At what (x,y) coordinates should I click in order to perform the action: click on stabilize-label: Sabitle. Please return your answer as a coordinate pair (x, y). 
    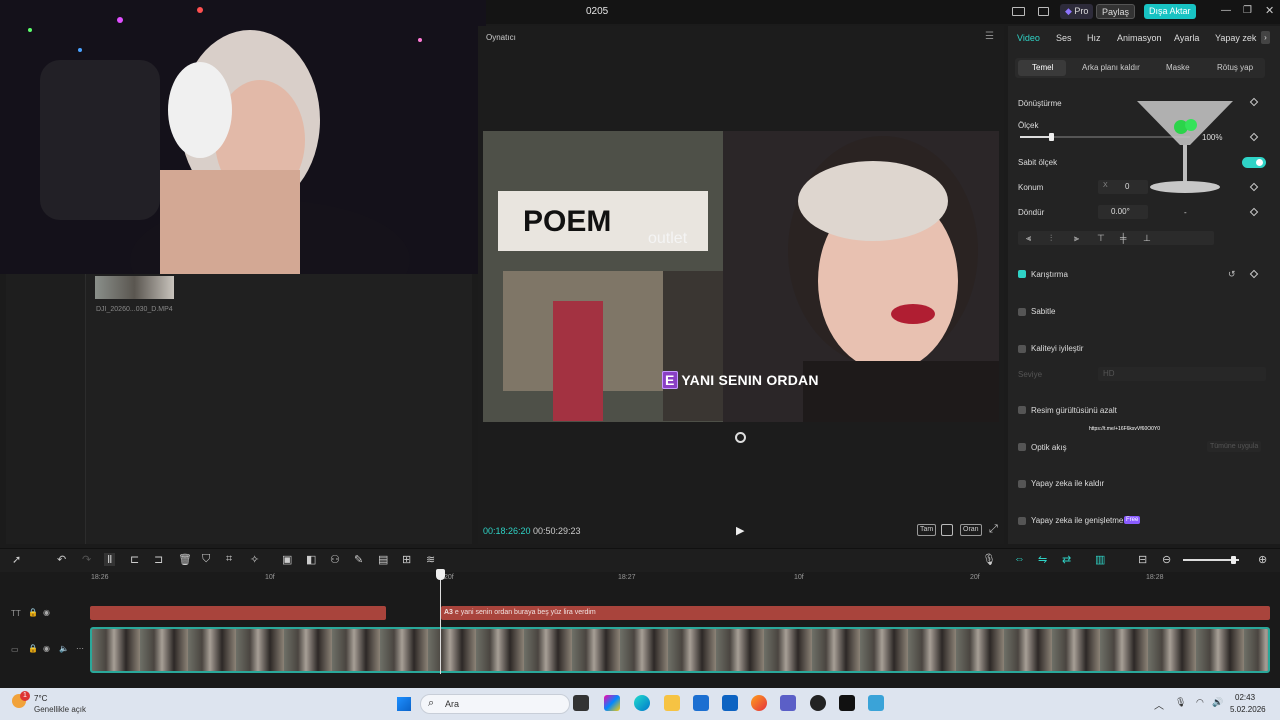
    Looking at the image, I should click on (1043, 311).